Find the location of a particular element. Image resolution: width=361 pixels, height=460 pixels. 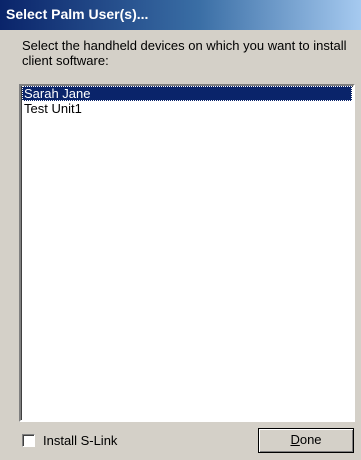

install-slink-option: Install S-Link is located at coordinates (69, 440).